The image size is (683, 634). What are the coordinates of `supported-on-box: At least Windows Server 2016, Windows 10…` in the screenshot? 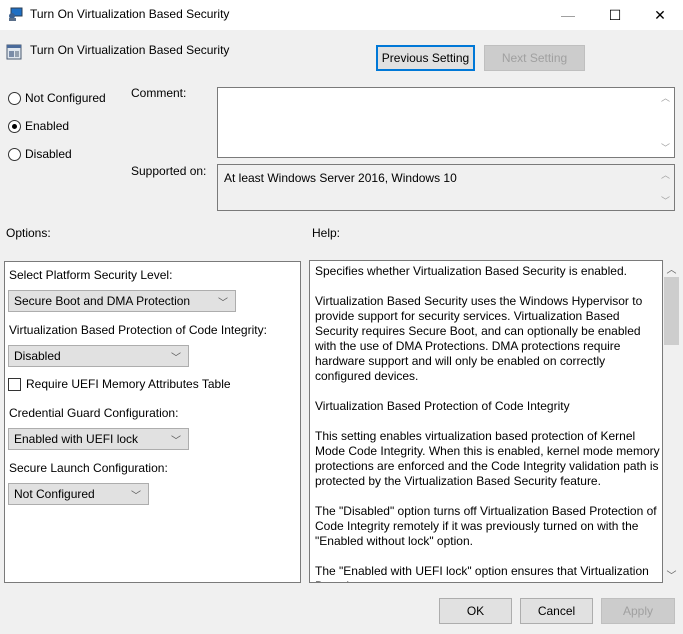 It's located at (446, 187).